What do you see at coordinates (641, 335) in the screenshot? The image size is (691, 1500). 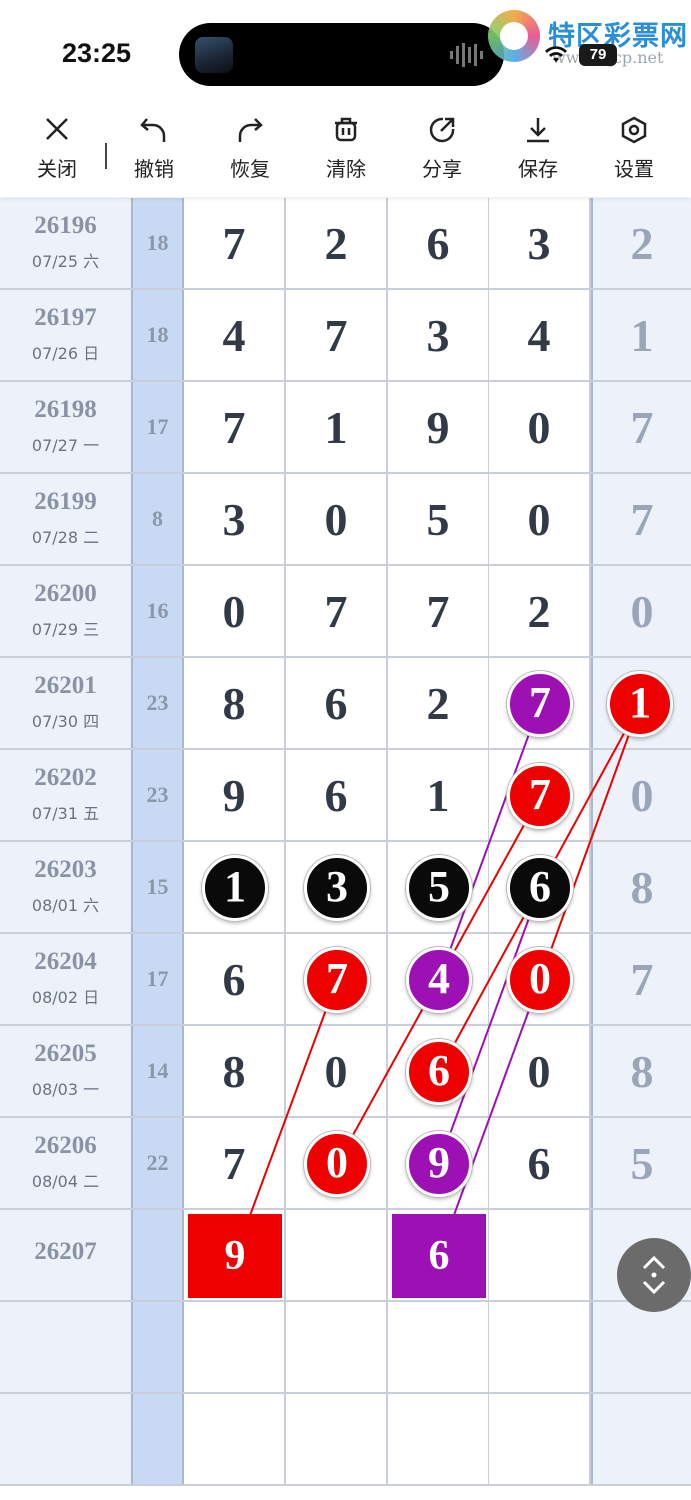 I see `last-cell: 1` at bounding box center [641, 335].